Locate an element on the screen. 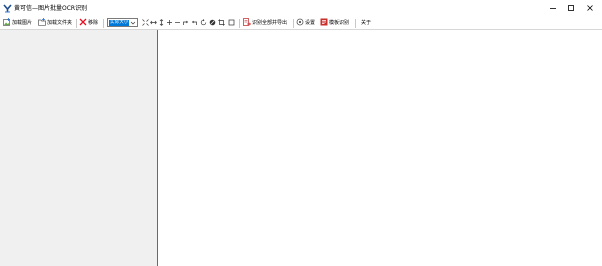 This screenshot has width=602, height=266. remove-button: 移除 is located at coordinates (88, 23).